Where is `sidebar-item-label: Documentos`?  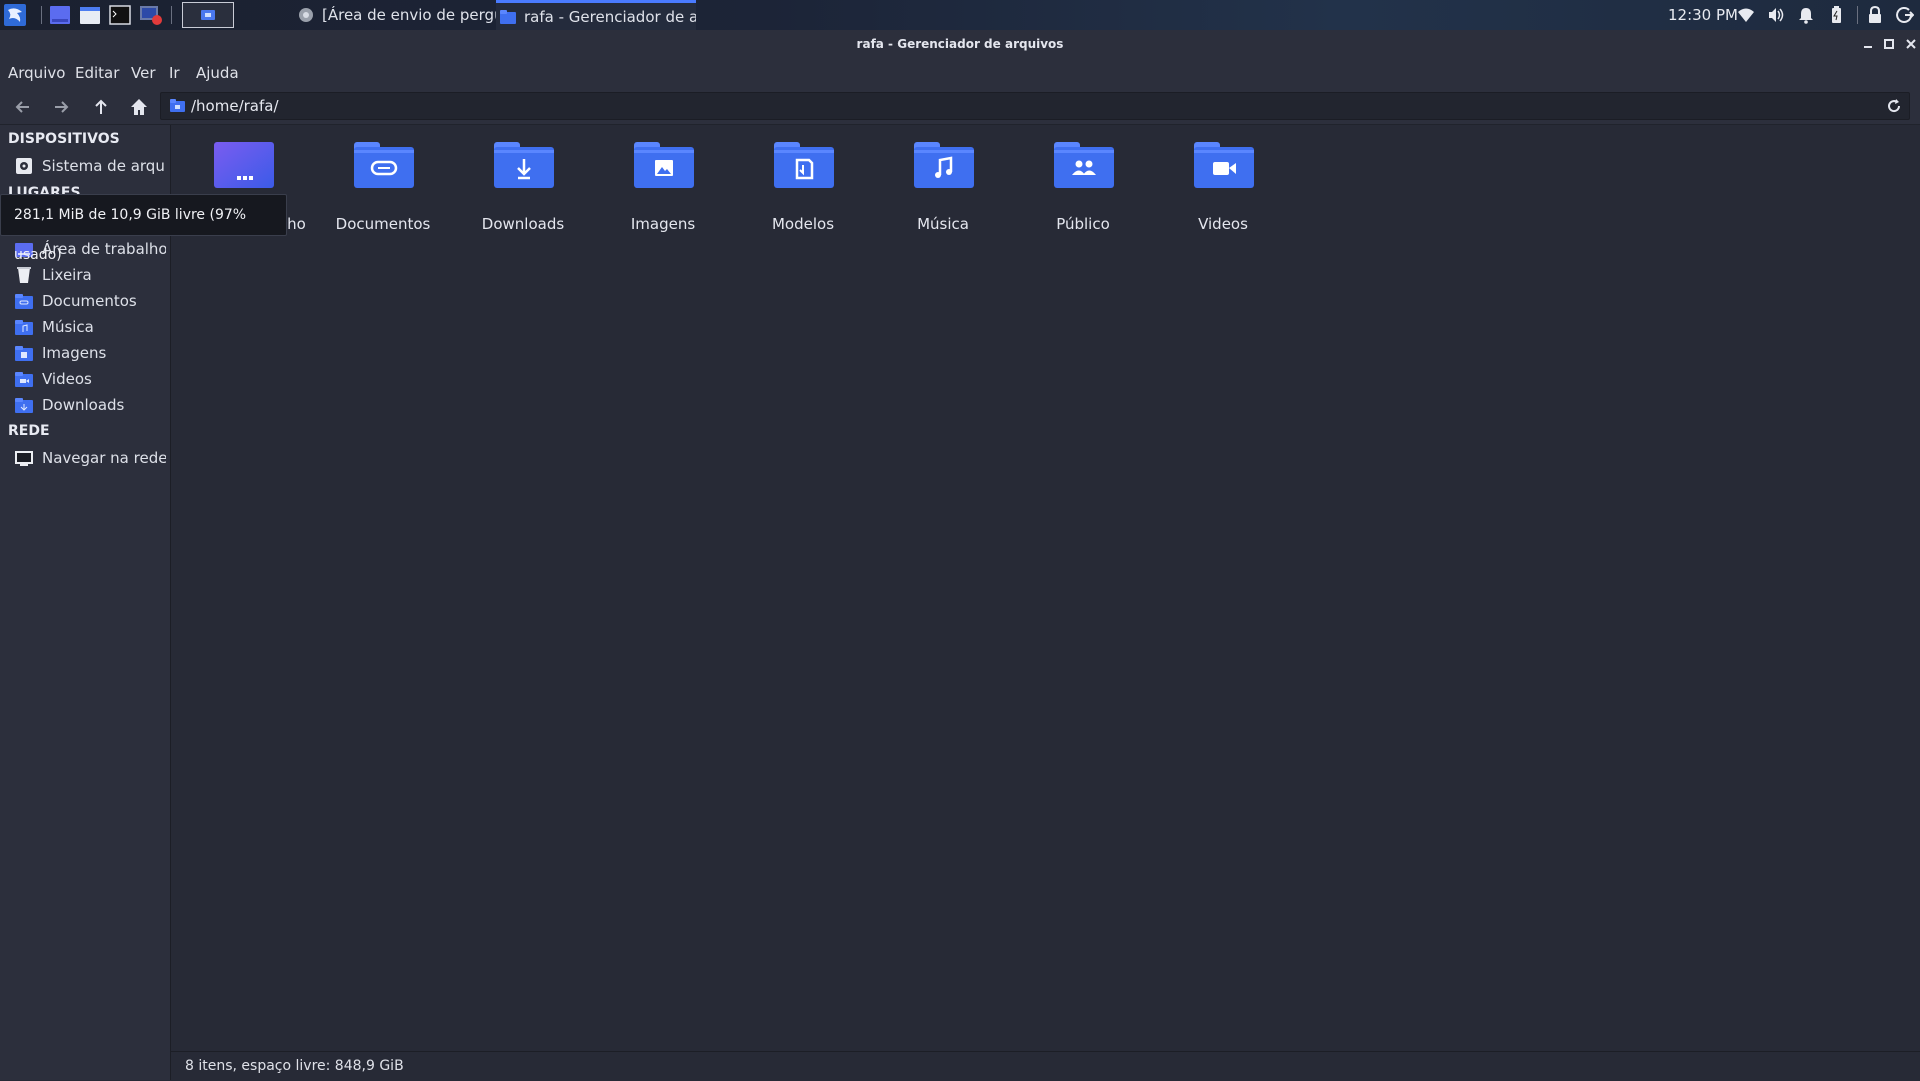
sidebar-item-label: Documentos is located at coordinates (89, 301).